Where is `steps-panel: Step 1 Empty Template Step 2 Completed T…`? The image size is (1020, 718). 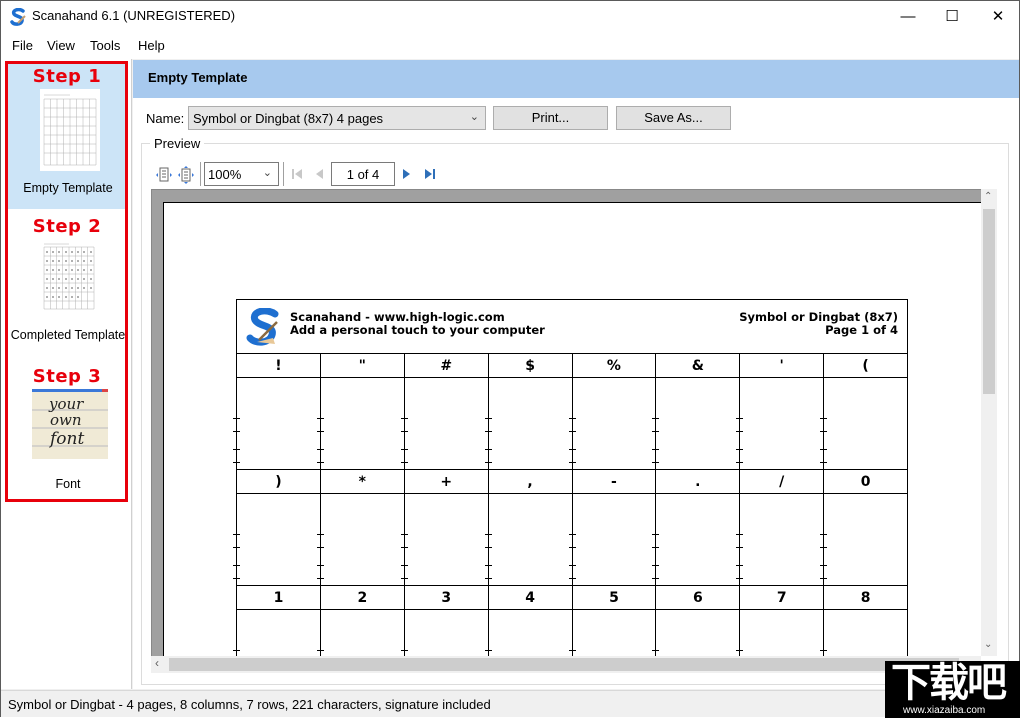
steps-panel: Step 1 Empty Template Step 2 Completed T… is located at coordinates (66, 374).